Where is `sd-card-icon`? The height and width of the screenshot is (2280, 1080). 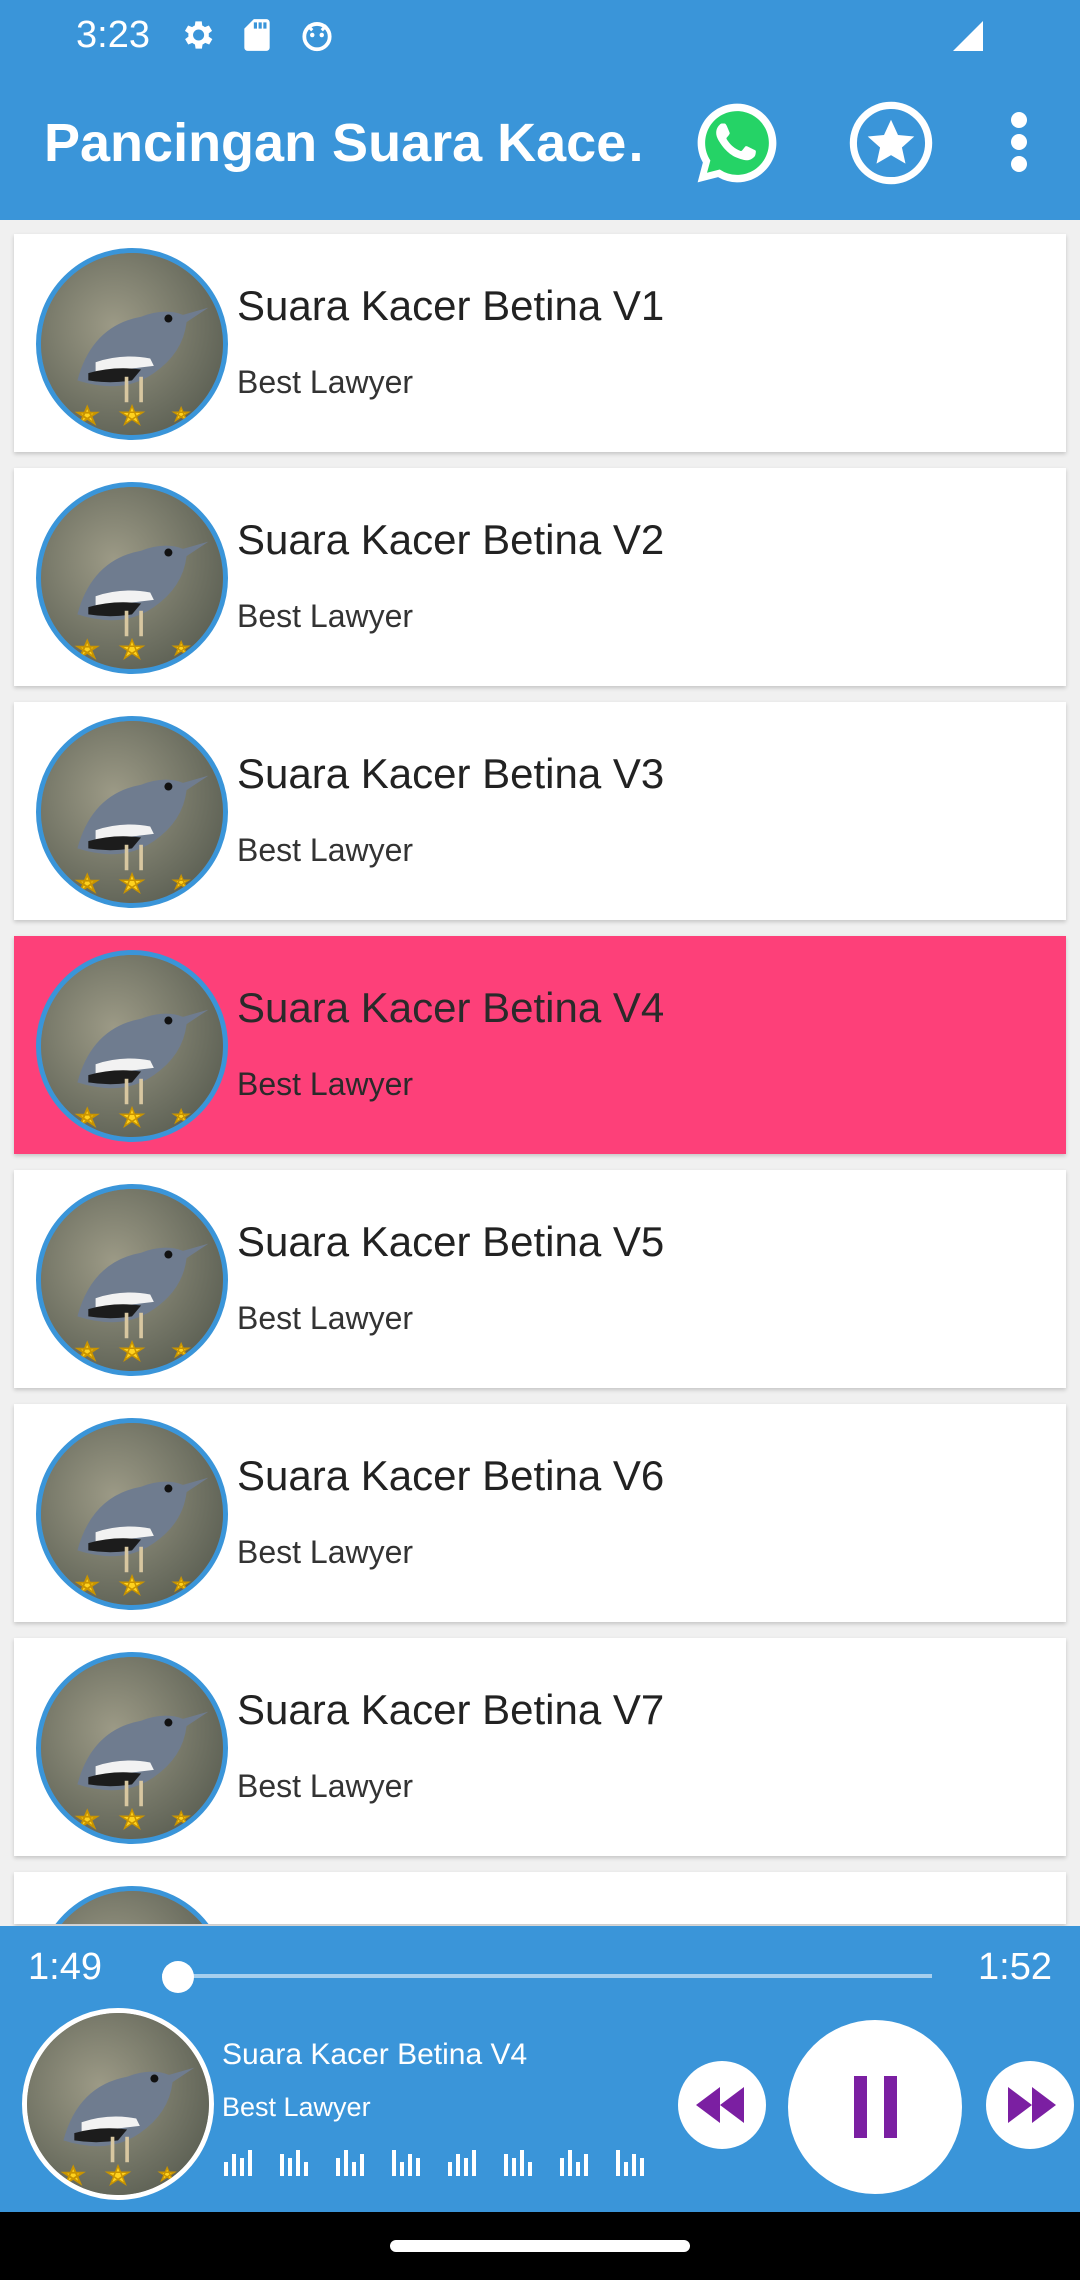 sd-card-icon is located at coordinates (257, 35).